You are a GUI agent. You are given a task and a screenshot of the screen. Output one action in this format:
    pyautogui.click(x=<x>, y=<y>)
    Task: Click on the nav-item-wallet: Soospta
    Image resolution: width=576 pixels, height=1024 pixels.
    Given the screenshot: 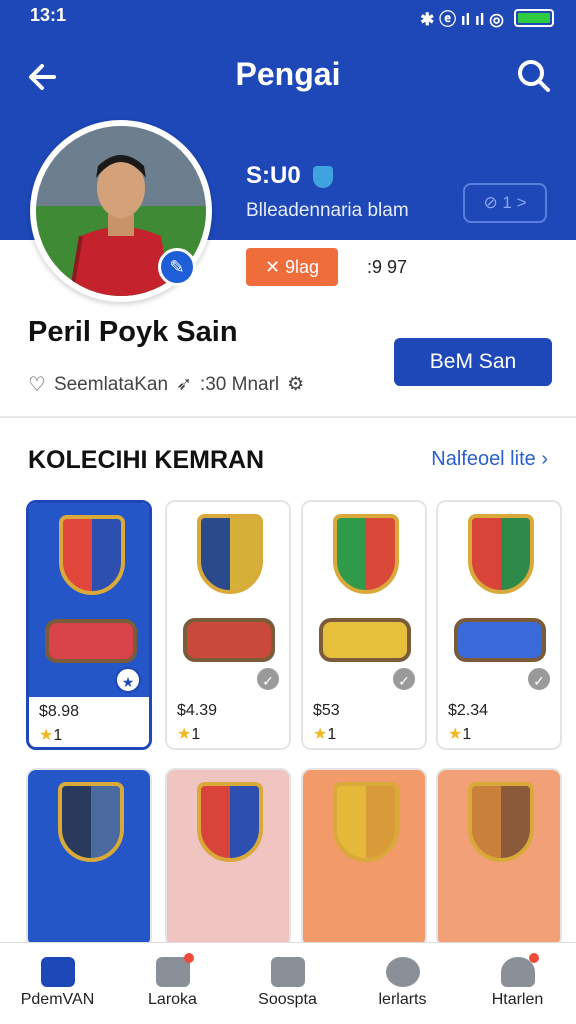 What is the action you would take?
    pyautogui.click(x=287, y=983)
    